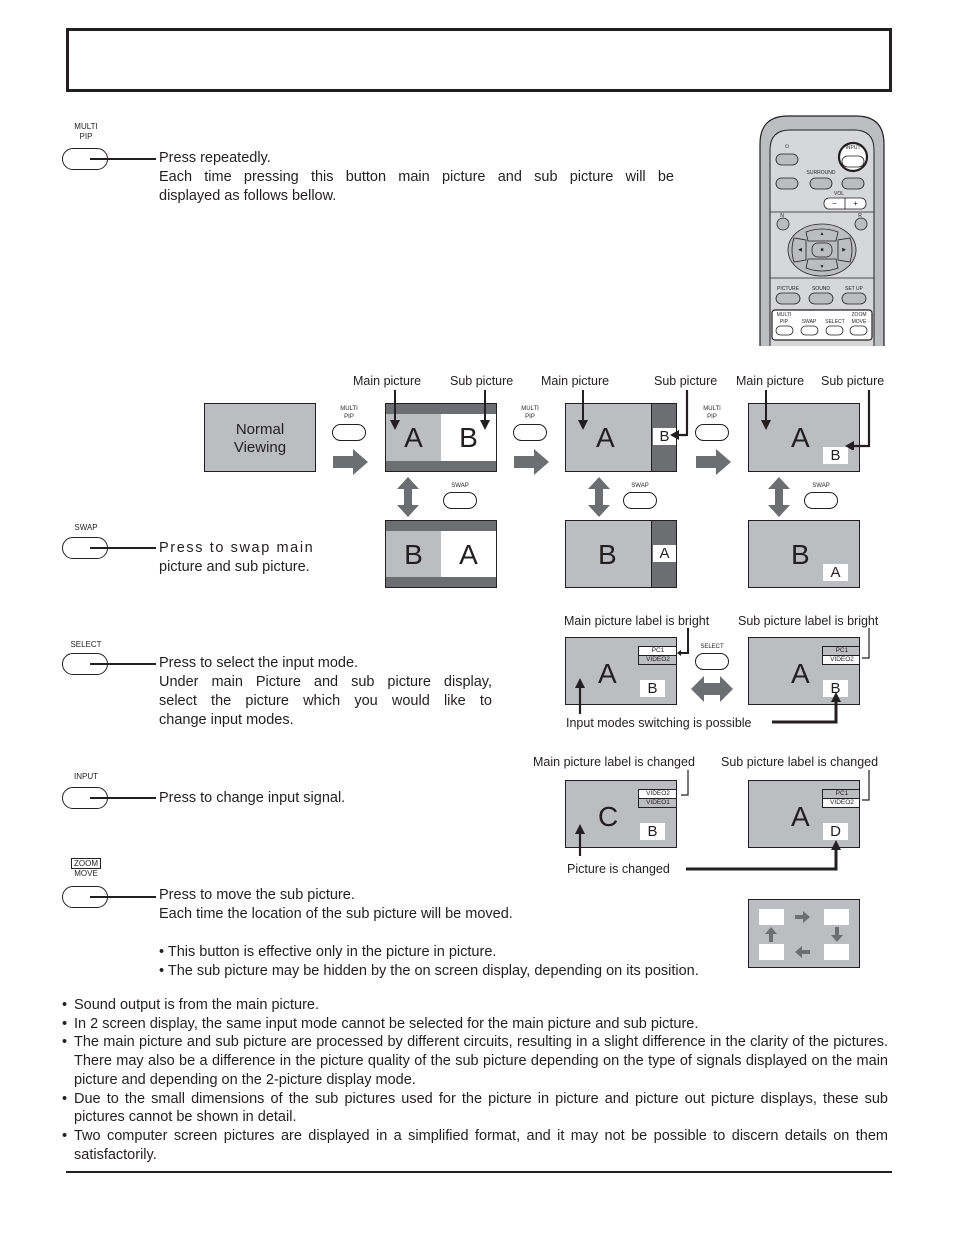  What do you see at coordinates (771, 917) in the screenshot?
I see `position-top-left` at bounding box center [771, 917].